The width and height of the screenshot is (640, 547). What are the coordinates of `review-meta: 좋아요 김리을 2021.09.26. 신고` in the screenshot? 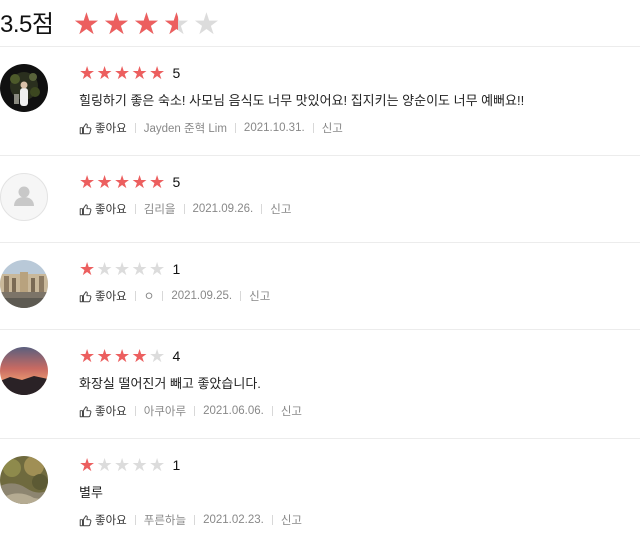 It's located at (359, 209).